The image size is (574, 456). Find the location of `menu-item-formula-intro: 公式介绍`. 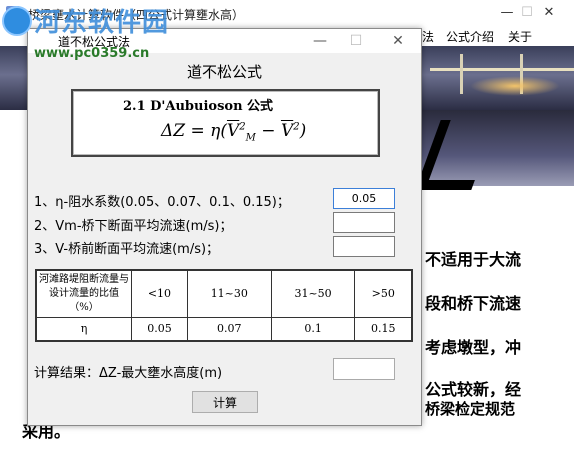

menu-item-formula-intro: 公式介绍 is located at coordinates (470, 36).